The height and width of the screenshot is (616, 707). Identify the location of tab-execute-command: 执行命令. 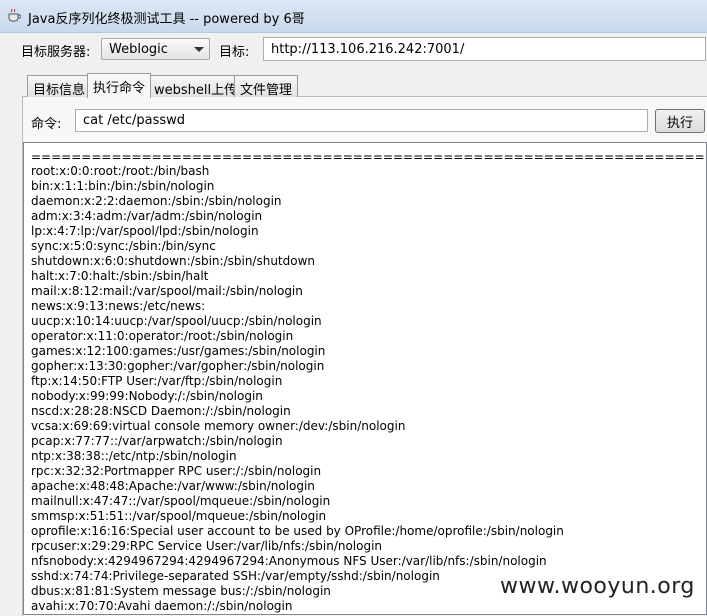
(119, 85).